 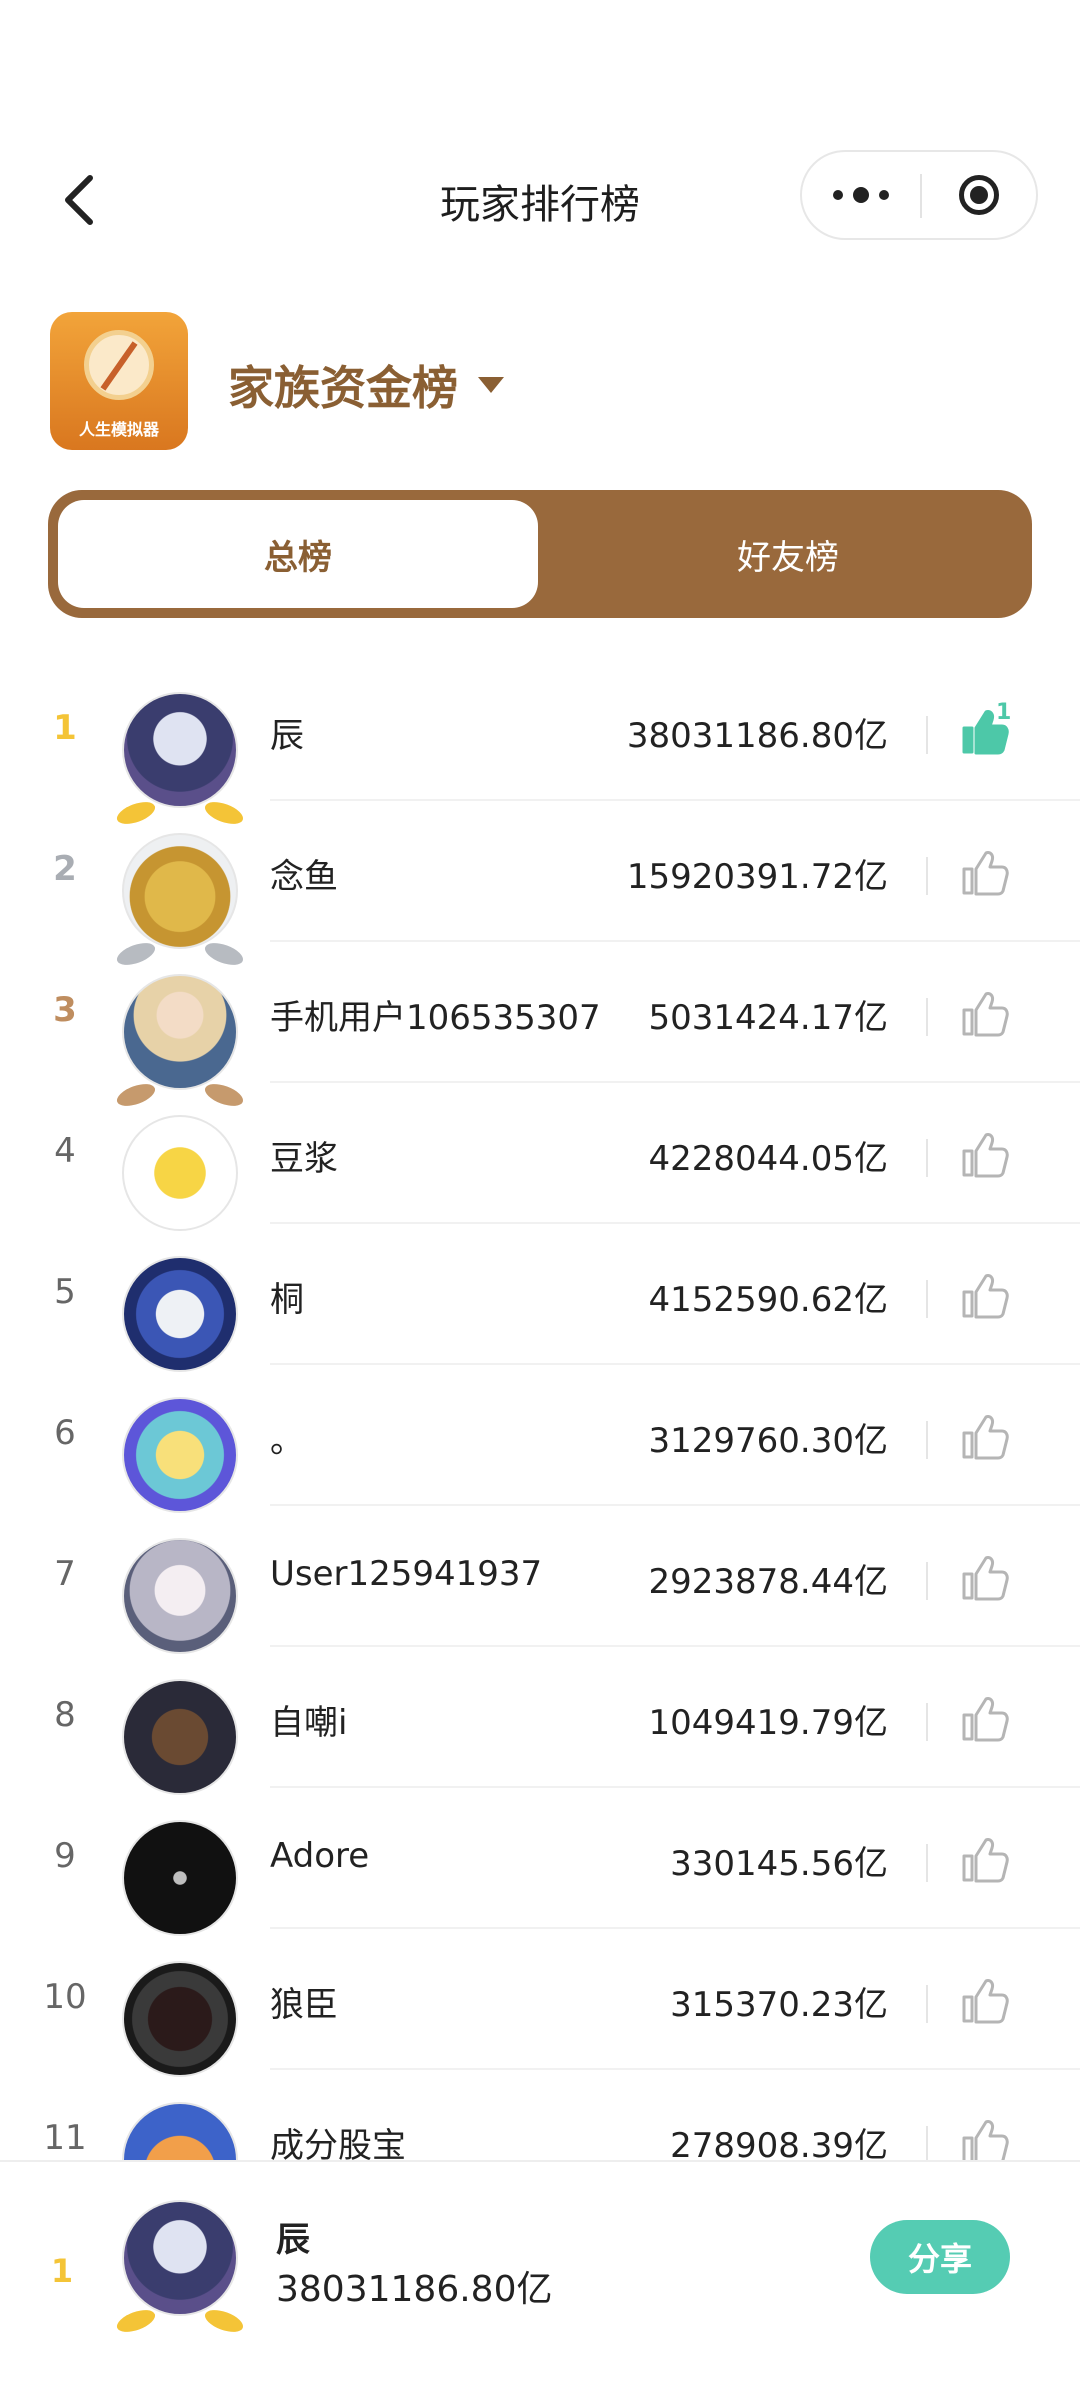 I want to click on leaderboard-row: 2 念鱼 15920391.72亿, so click(x=540, y=885).